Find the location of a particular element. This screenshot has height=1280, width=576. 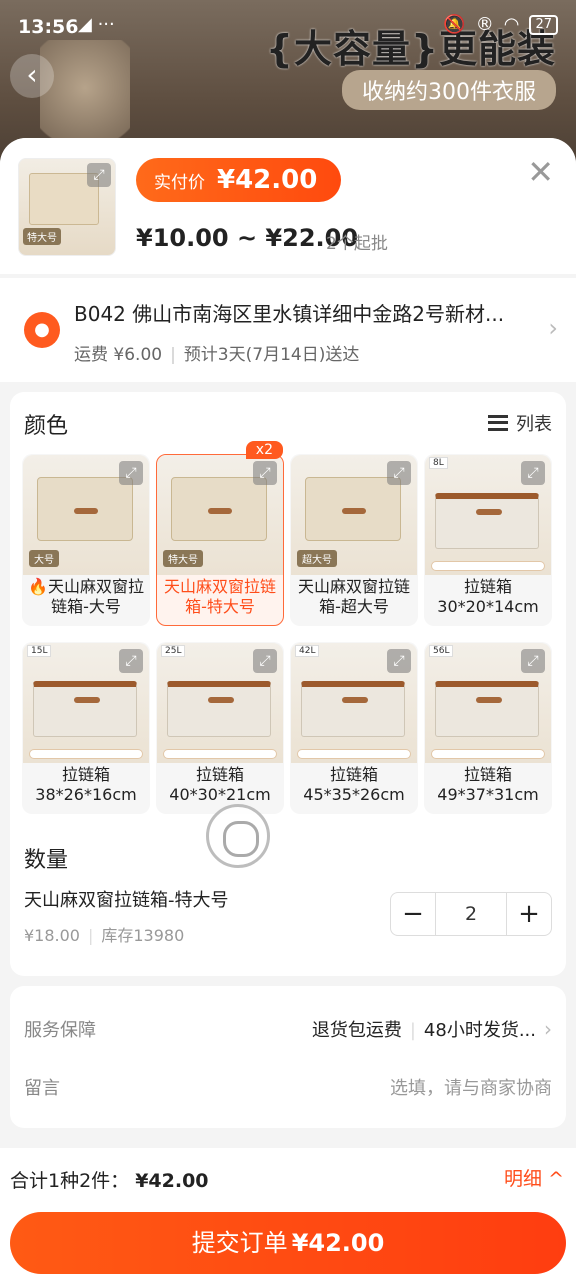

submit-order-button: 提交订单 ¥42.00 is located at coordinates (288, 1243).